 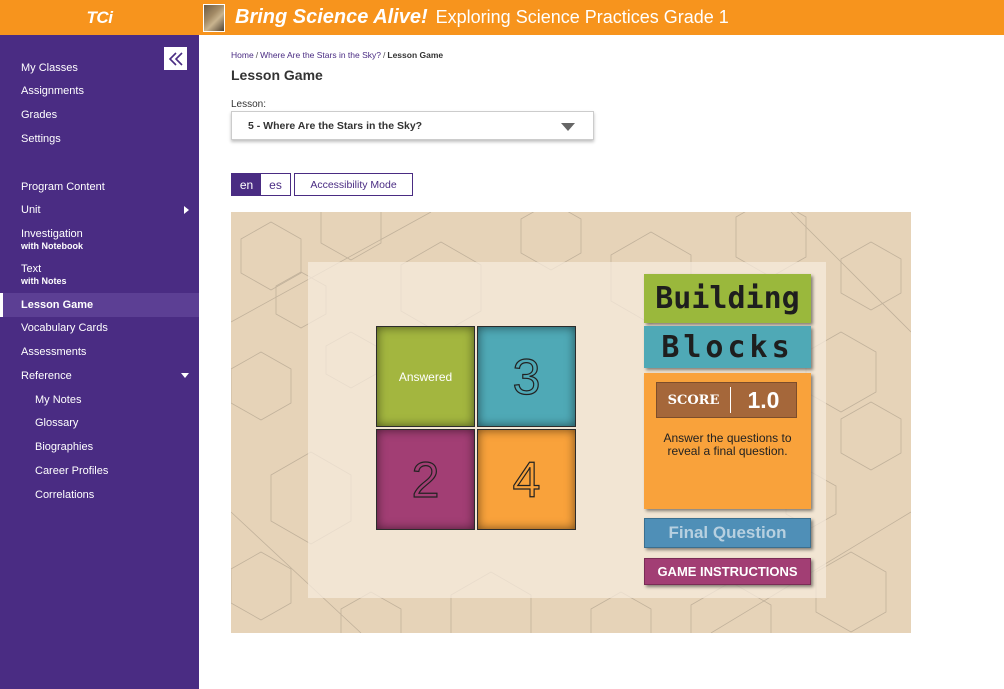 What do you see at coordinates (52, 246) in the screenshot?
I see `sidebar-item-sublabel: with Notebook` at bounding box center [52, 246].